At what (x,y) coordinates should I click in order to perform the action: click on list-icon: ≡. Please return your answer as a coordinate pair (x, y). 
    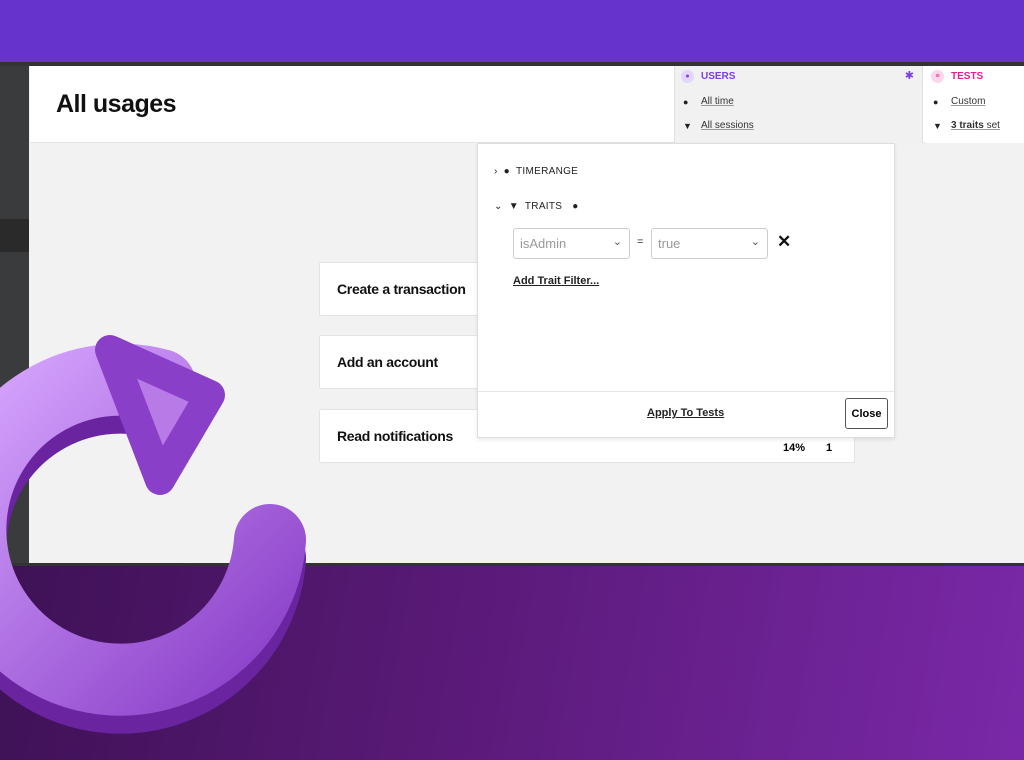
    Looking at the image, I should click on (937, 76).